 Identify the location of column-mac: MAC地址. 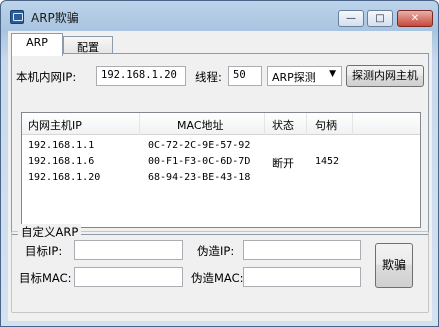
(200, 125).